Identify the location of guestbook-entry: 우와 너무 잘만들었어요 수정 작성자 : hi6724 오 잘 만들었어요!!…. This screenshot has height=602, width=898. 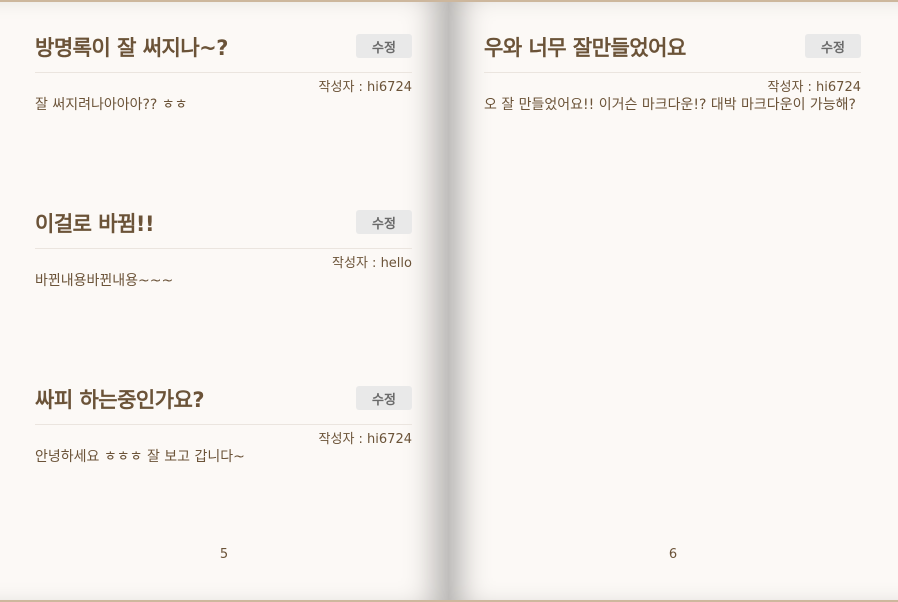
(672, 90).